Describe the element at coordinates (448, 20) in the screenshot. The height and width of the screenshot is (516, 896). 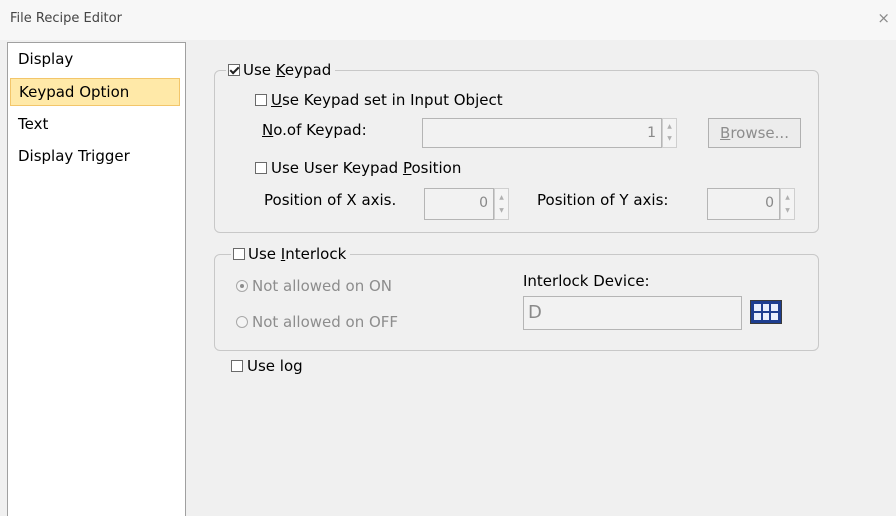
I see `title-bar: File Recipe Editor ×` at that location.